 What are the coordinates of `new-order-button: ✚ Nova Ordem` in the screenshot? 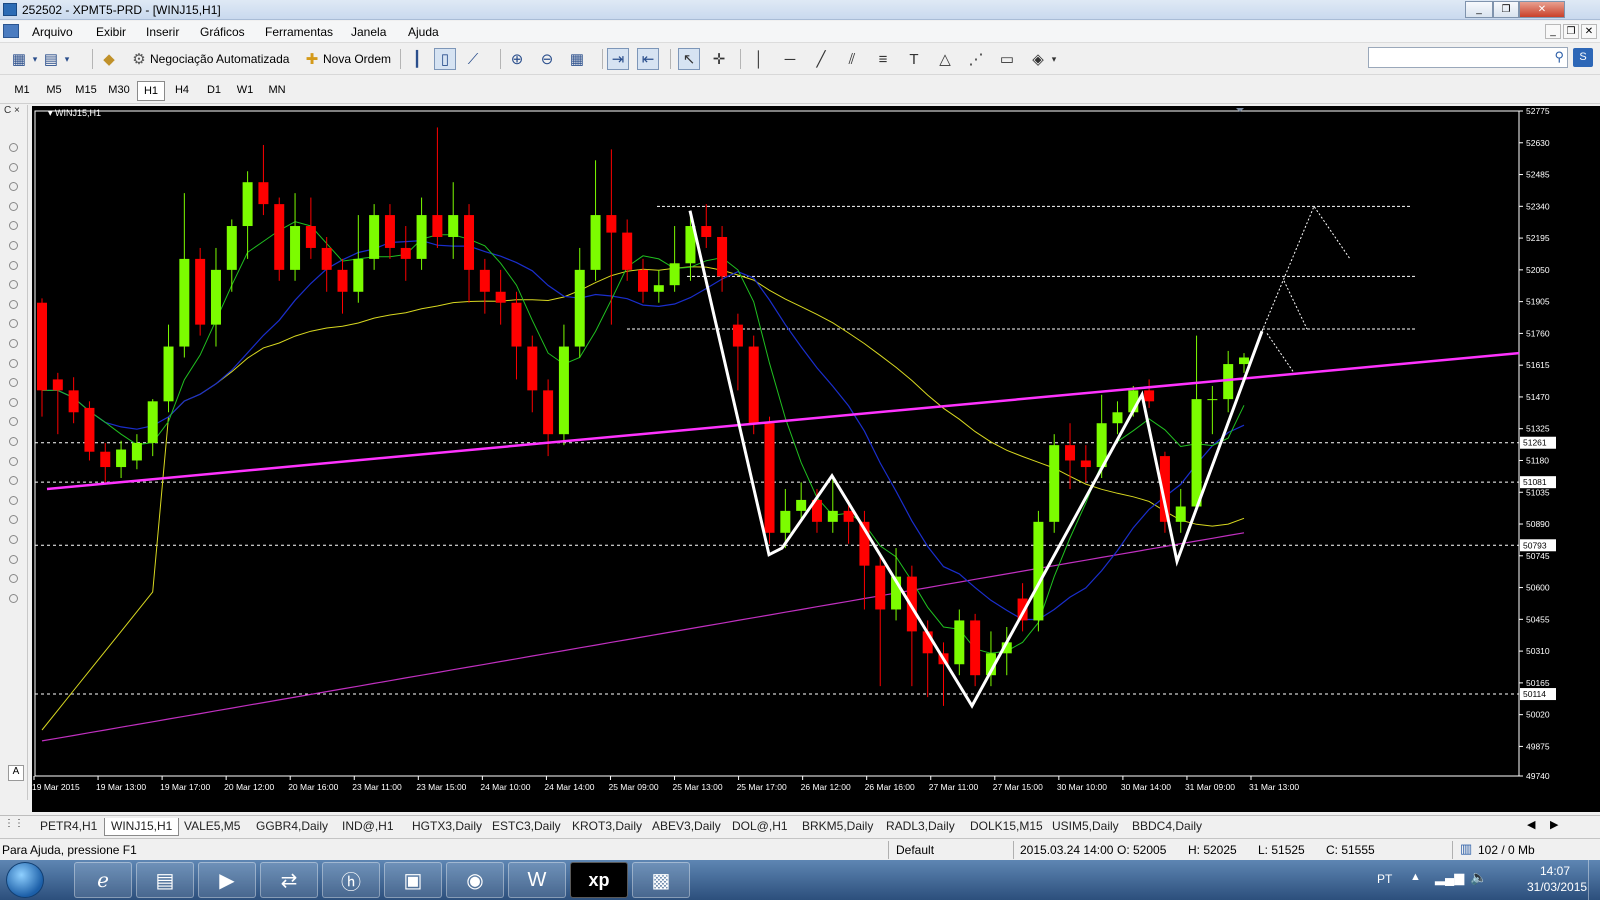 It's located at (346, 59).